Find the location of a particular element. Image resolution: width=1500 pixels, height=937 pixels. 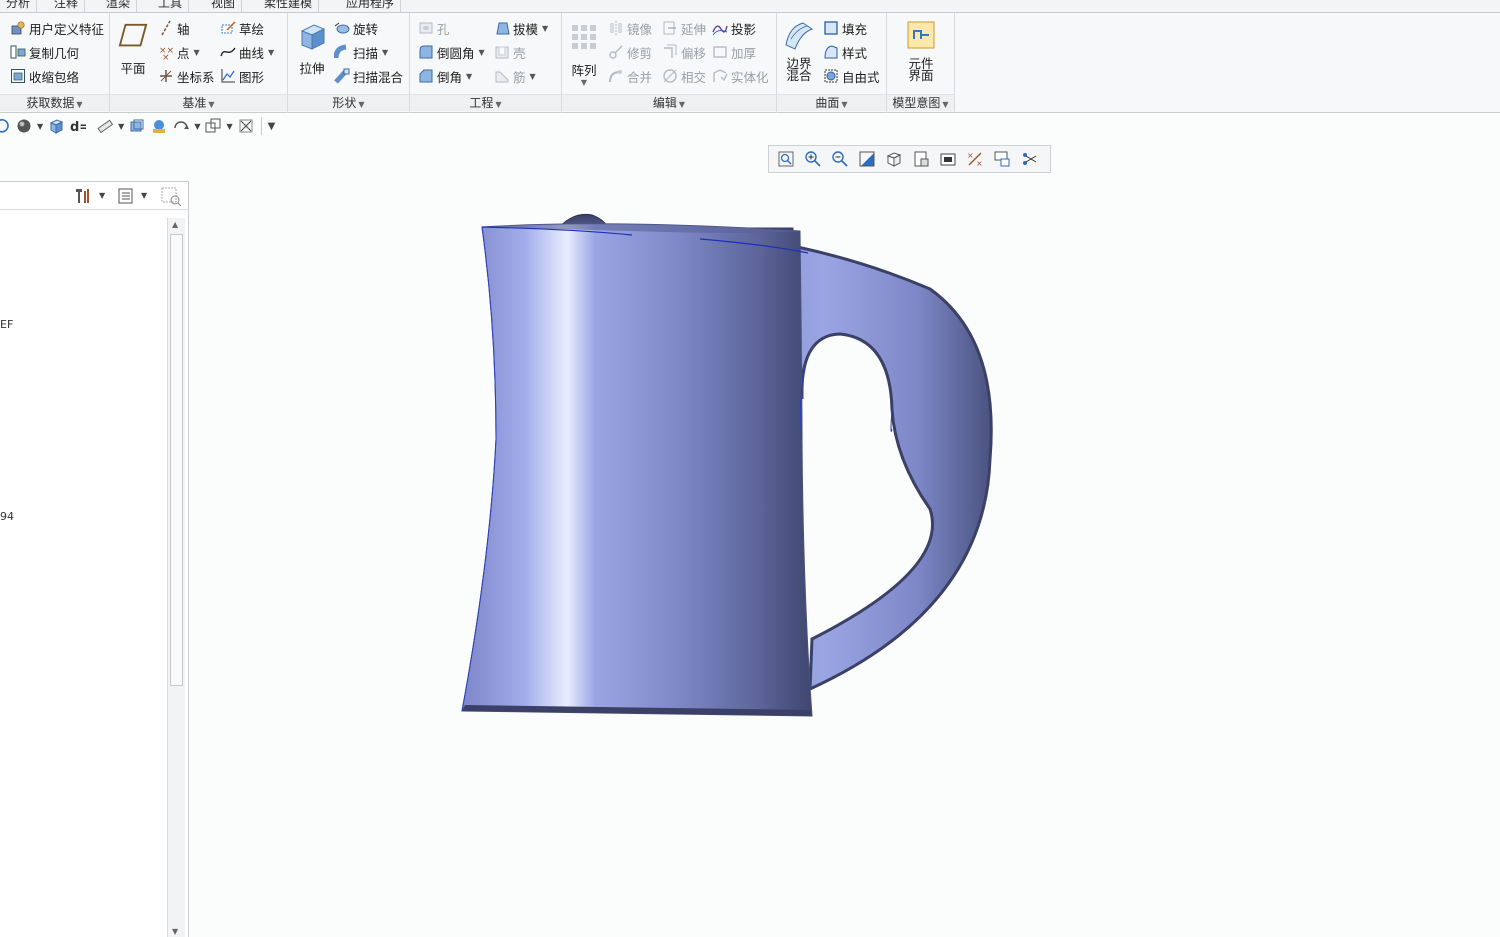

merge-button: 合并 is located at coordinates (630, 76).